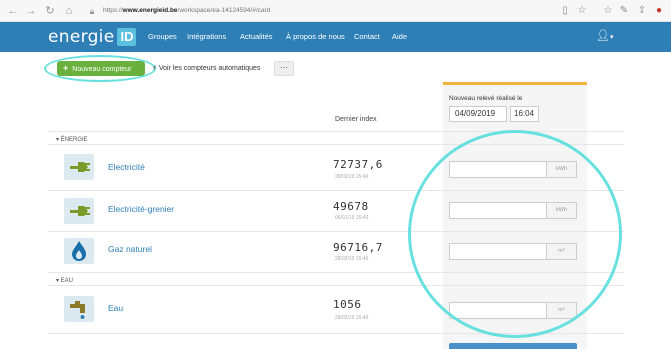 This screenshot has width=671, height=349. Describe the element at coordinates (513, 346) in the screenshot. I see `save-reading-button` at that location.